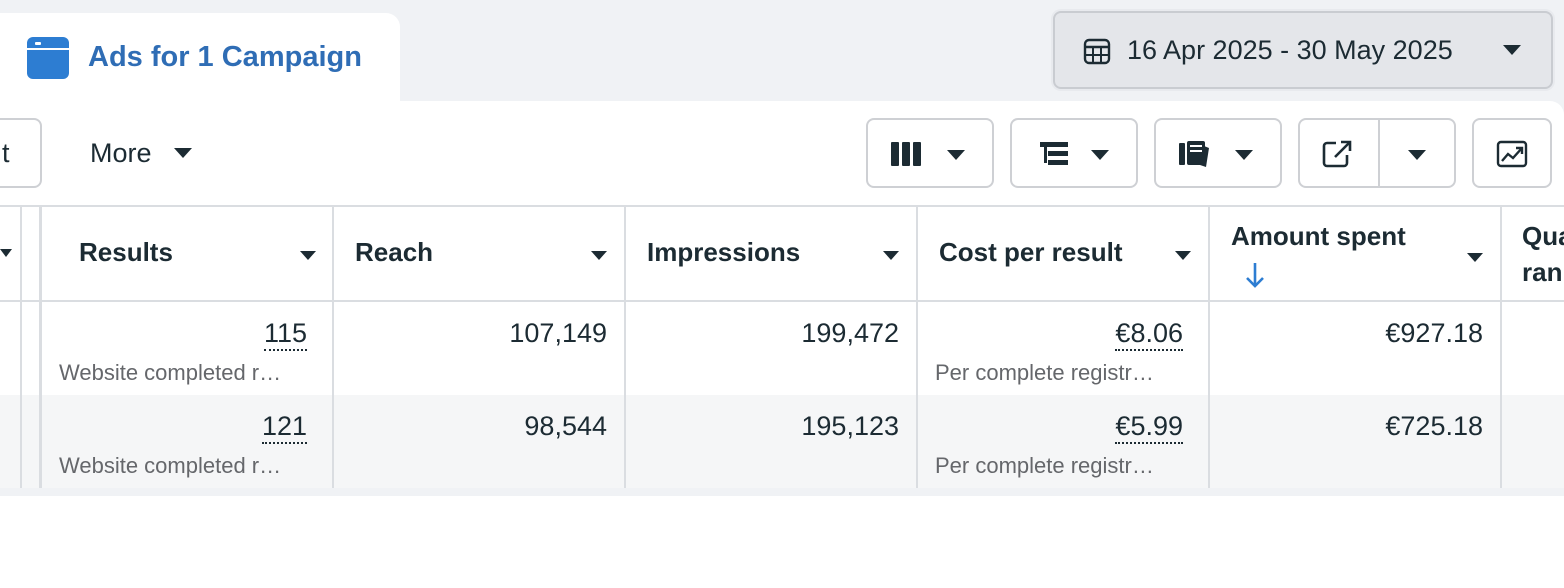  I want to click on more-label: More, so click(121, 152).